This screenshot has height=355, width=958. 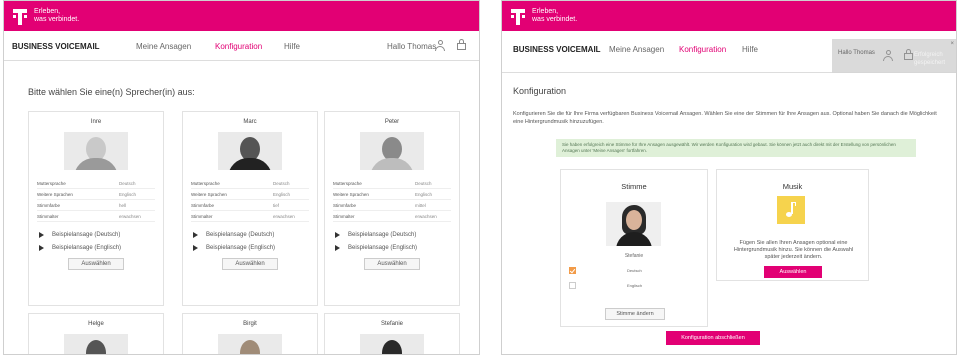 What do you see at coordinates (572, 285) in the screenshot?
I see `language-checkbox-en` at bounding box center [572, 285].